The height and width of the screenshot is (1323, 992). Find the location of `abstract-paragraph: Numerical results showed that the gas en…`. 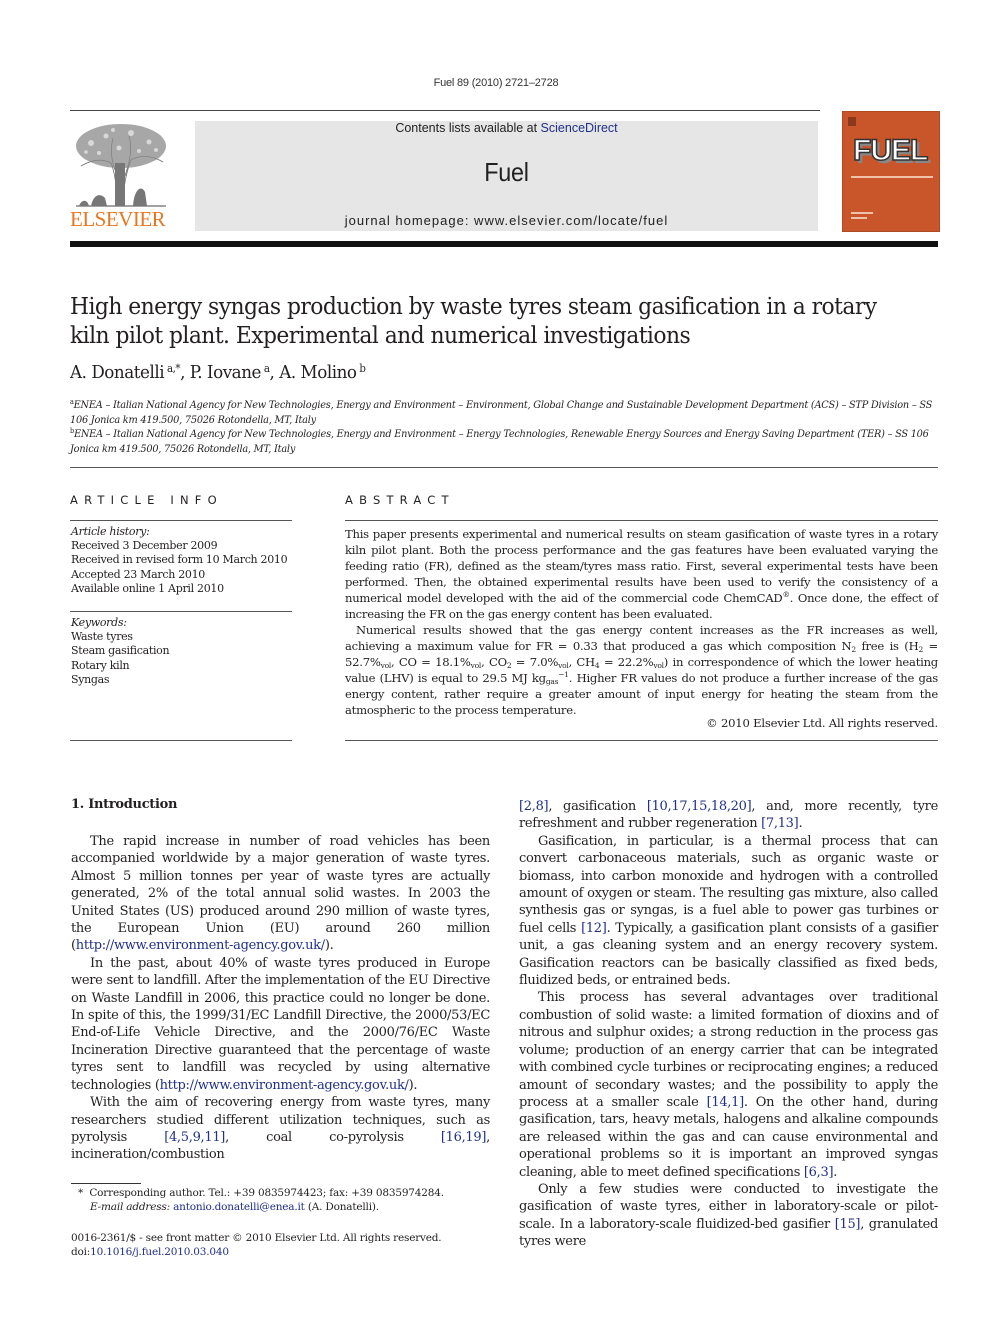

abstract-paragraph: Numerical results showed that the gas en… is located at coordinates (641, 670).